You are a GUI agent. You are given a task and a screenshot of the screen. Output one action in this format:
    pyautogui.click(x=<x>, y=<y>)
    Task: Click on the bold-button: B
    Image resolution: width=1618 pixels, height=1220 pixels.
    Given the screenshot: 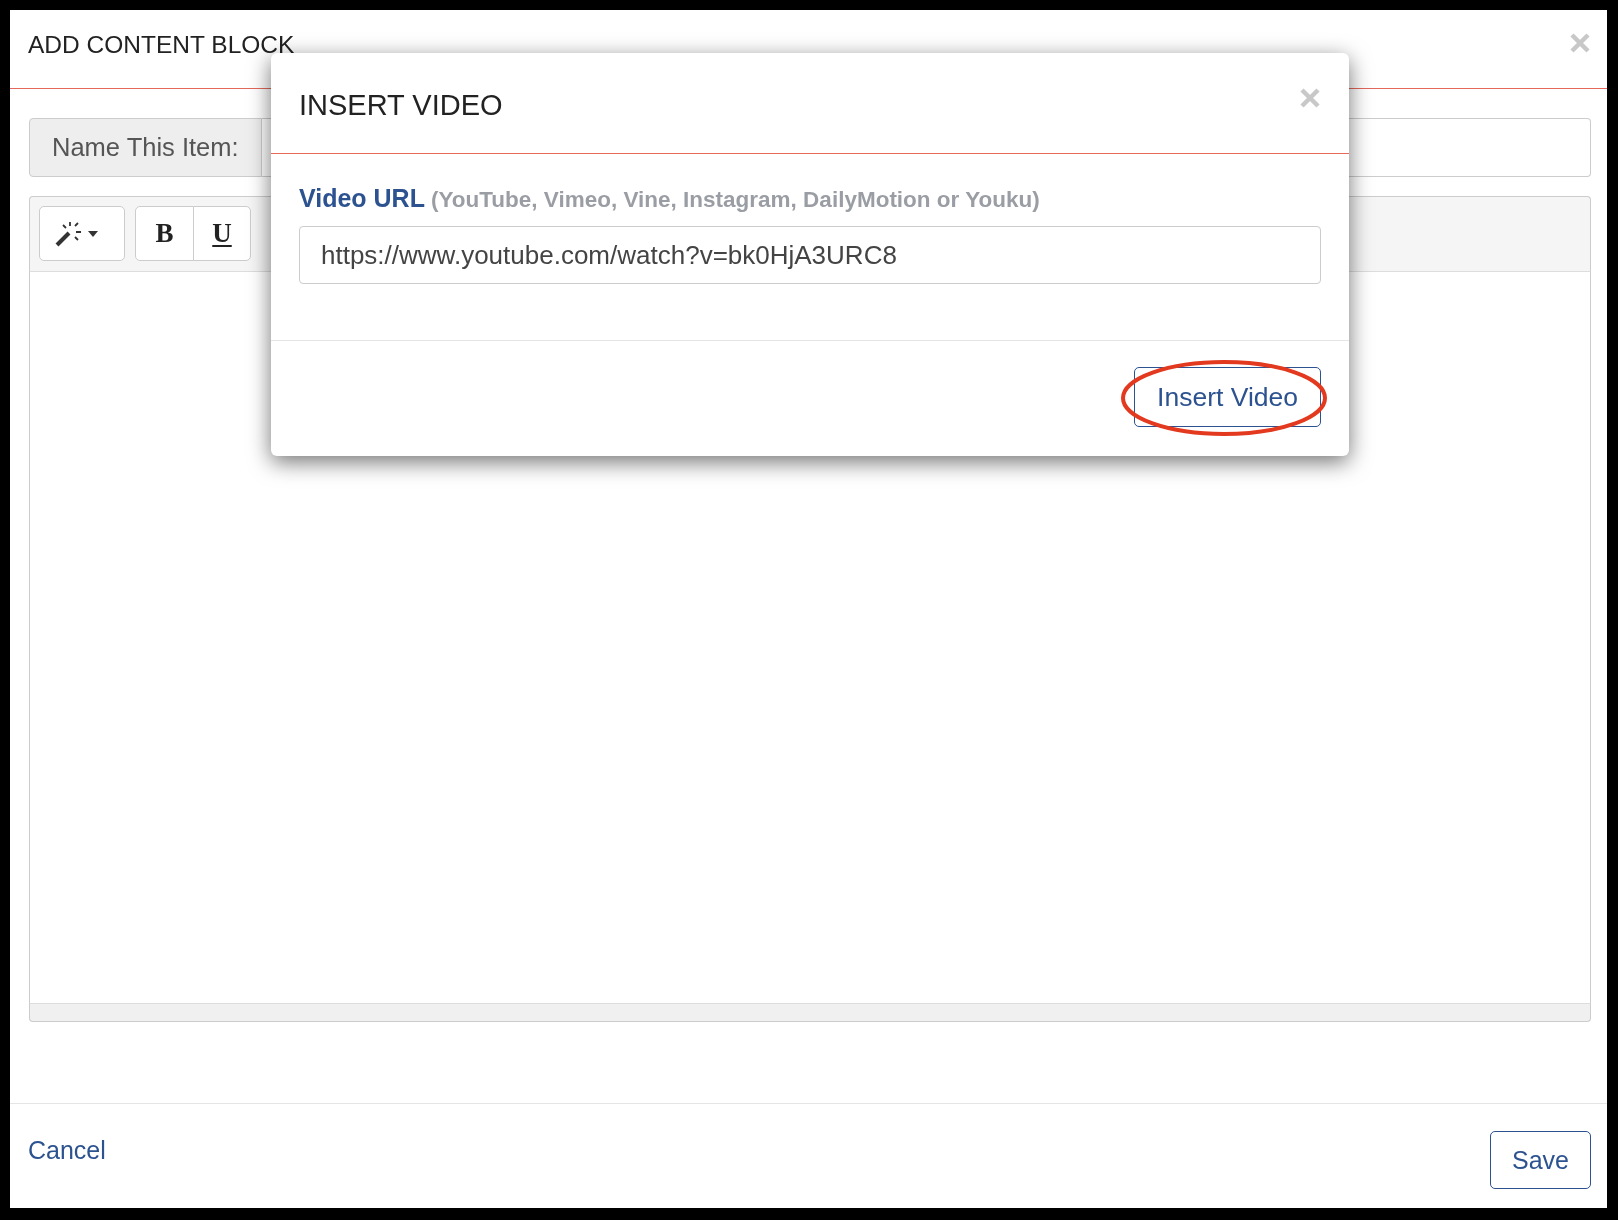 What is the action you would take?
    pyautogui.click(x=164, y=233)
    